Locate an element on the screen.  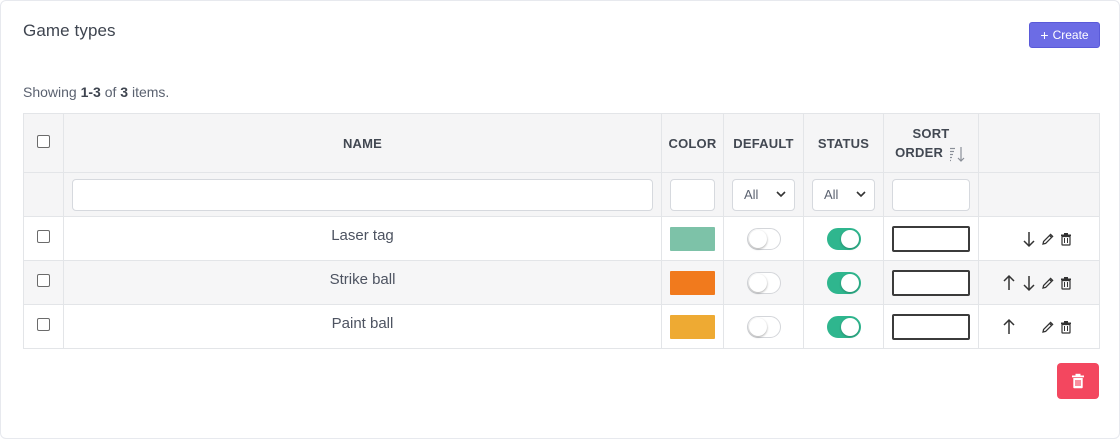
column-header-name: NAME is located at coordinates (362, 143).